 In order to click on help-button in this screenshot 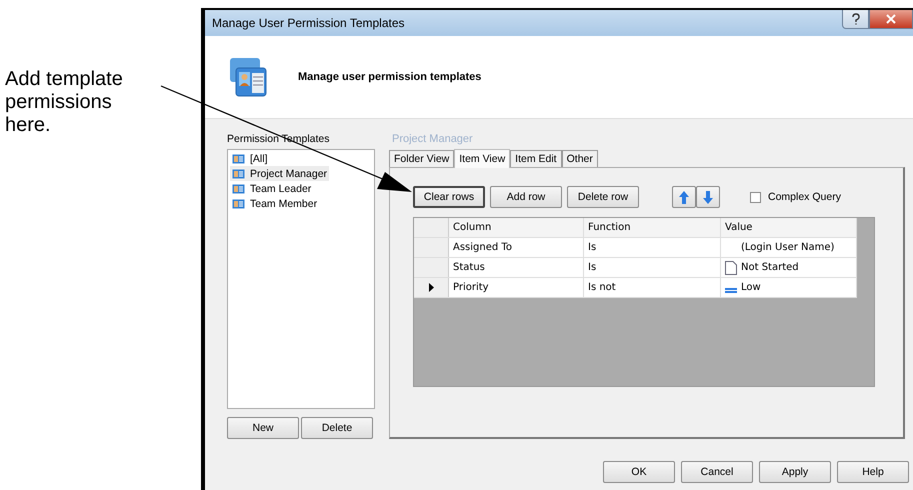, I will do `click(855, 19)`.